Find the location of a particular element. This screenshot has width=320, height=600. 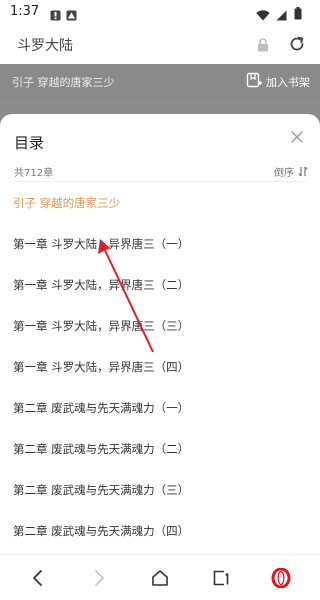

address-title: 斗罗大陆 is located at coordinates (45, 45).